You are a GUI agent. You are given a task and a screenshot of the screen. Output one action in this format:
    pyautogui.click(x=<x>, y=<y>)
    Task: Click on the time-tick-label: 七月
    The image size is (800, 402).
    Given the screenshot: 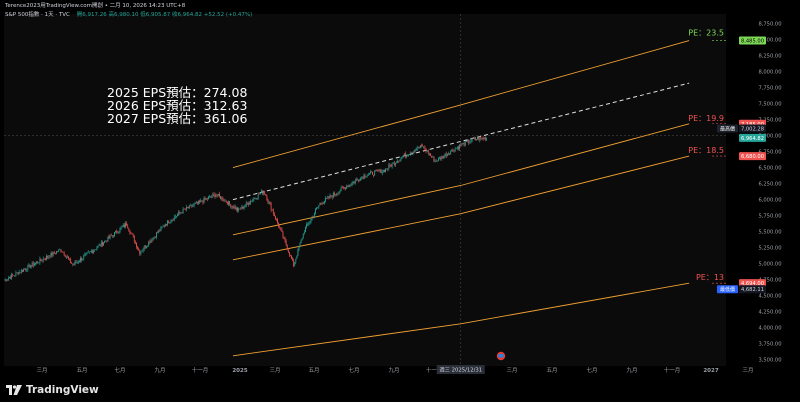 What is the action you would take?
    pyautogui.click(x=591, y=370)
    